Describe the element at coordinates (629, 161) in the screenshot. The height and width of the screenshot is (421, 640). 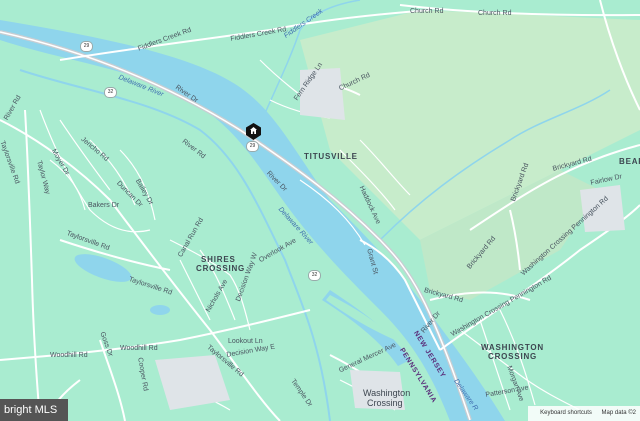
I see `place-bear: BEAR` at that location.